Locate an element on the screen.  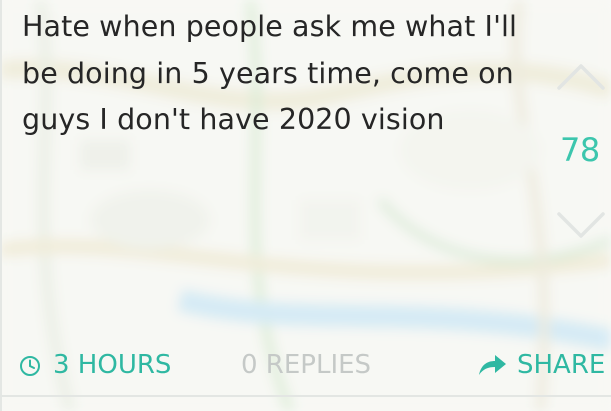
replies-label: 0 REPLIES is located at coordinates (306, 365).